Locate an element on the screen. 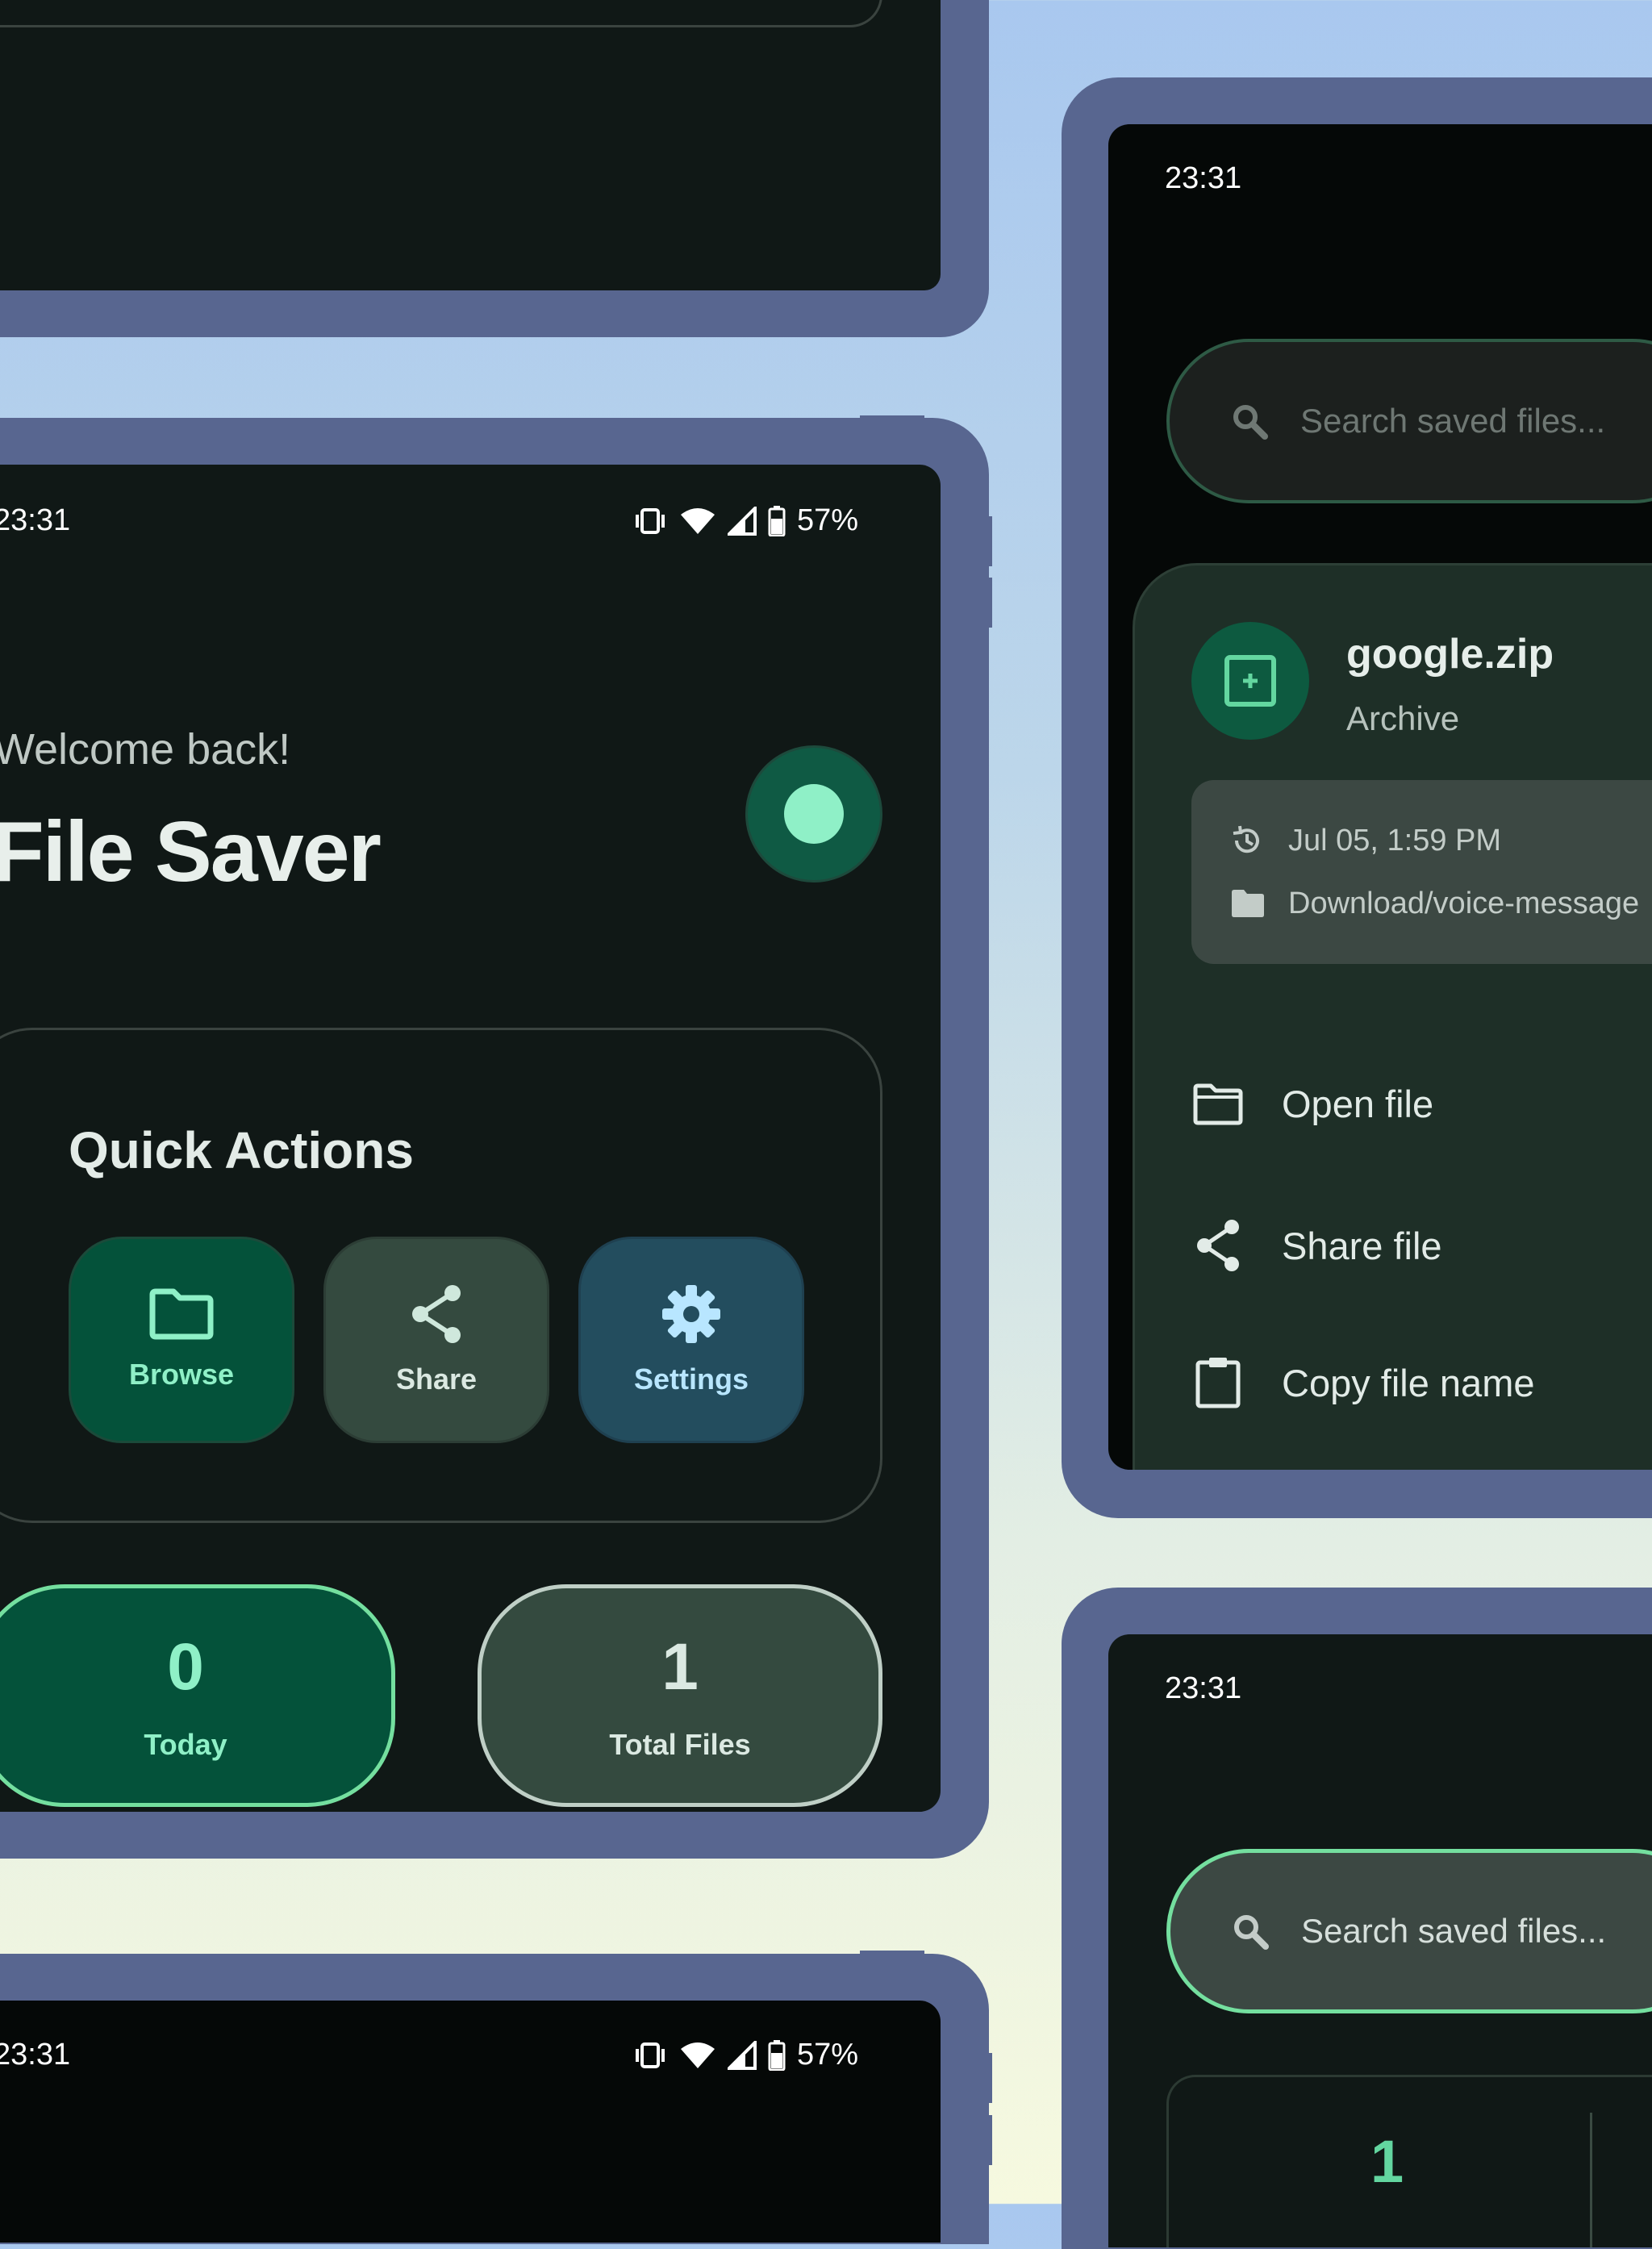 This screenshot has width=1652, height=2249. quick-actions-title: Quick Actions is located at coordinates (241, 1150).